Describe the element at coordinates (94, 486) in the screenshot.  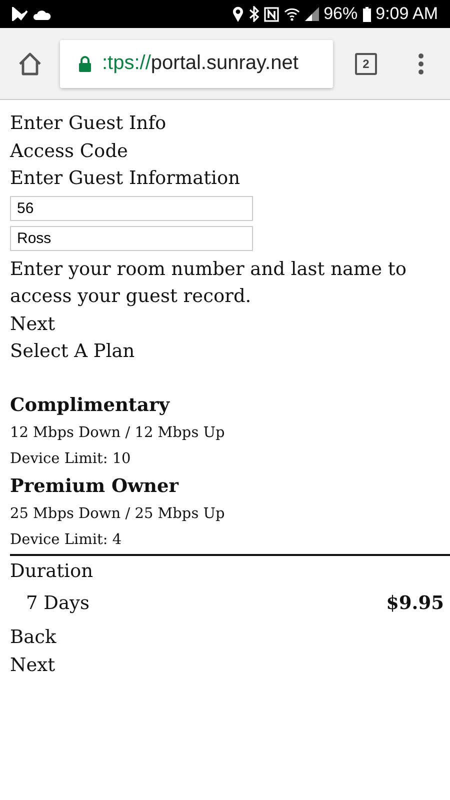
I see `plan-name: Premium Owner` at that location.